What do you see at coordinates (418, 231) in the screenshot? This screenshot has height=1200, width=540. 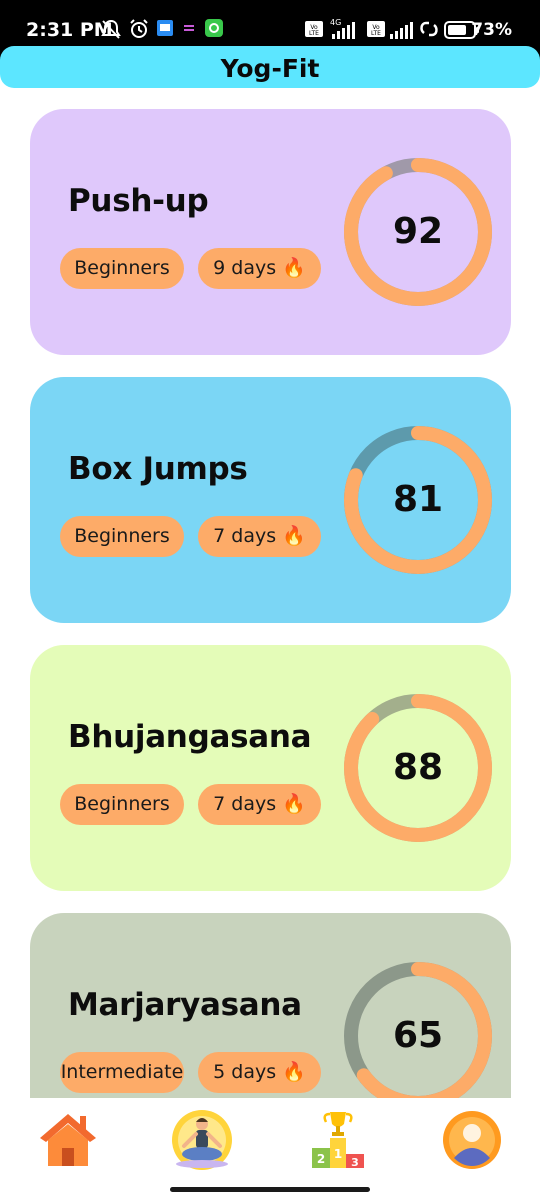 I see `score-value: 92` at bounding box center [418, 231].